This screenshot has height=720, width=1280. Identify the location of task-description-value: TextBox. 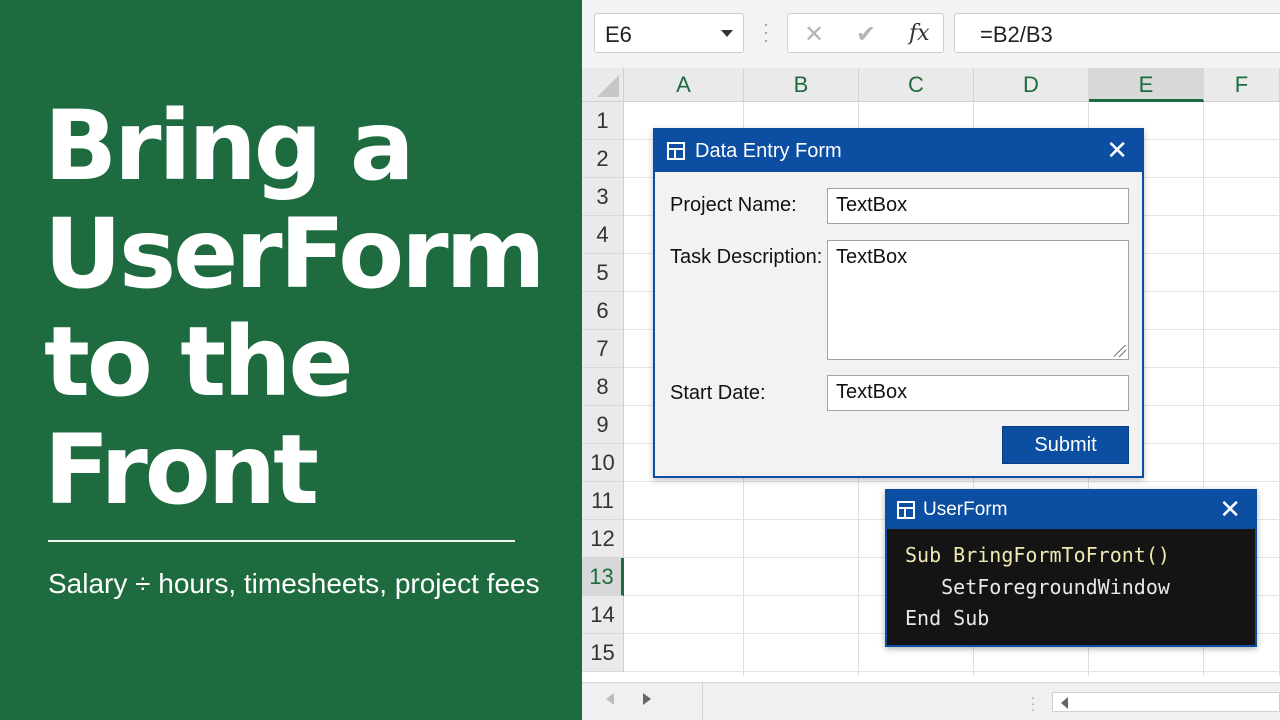
(872, 257).